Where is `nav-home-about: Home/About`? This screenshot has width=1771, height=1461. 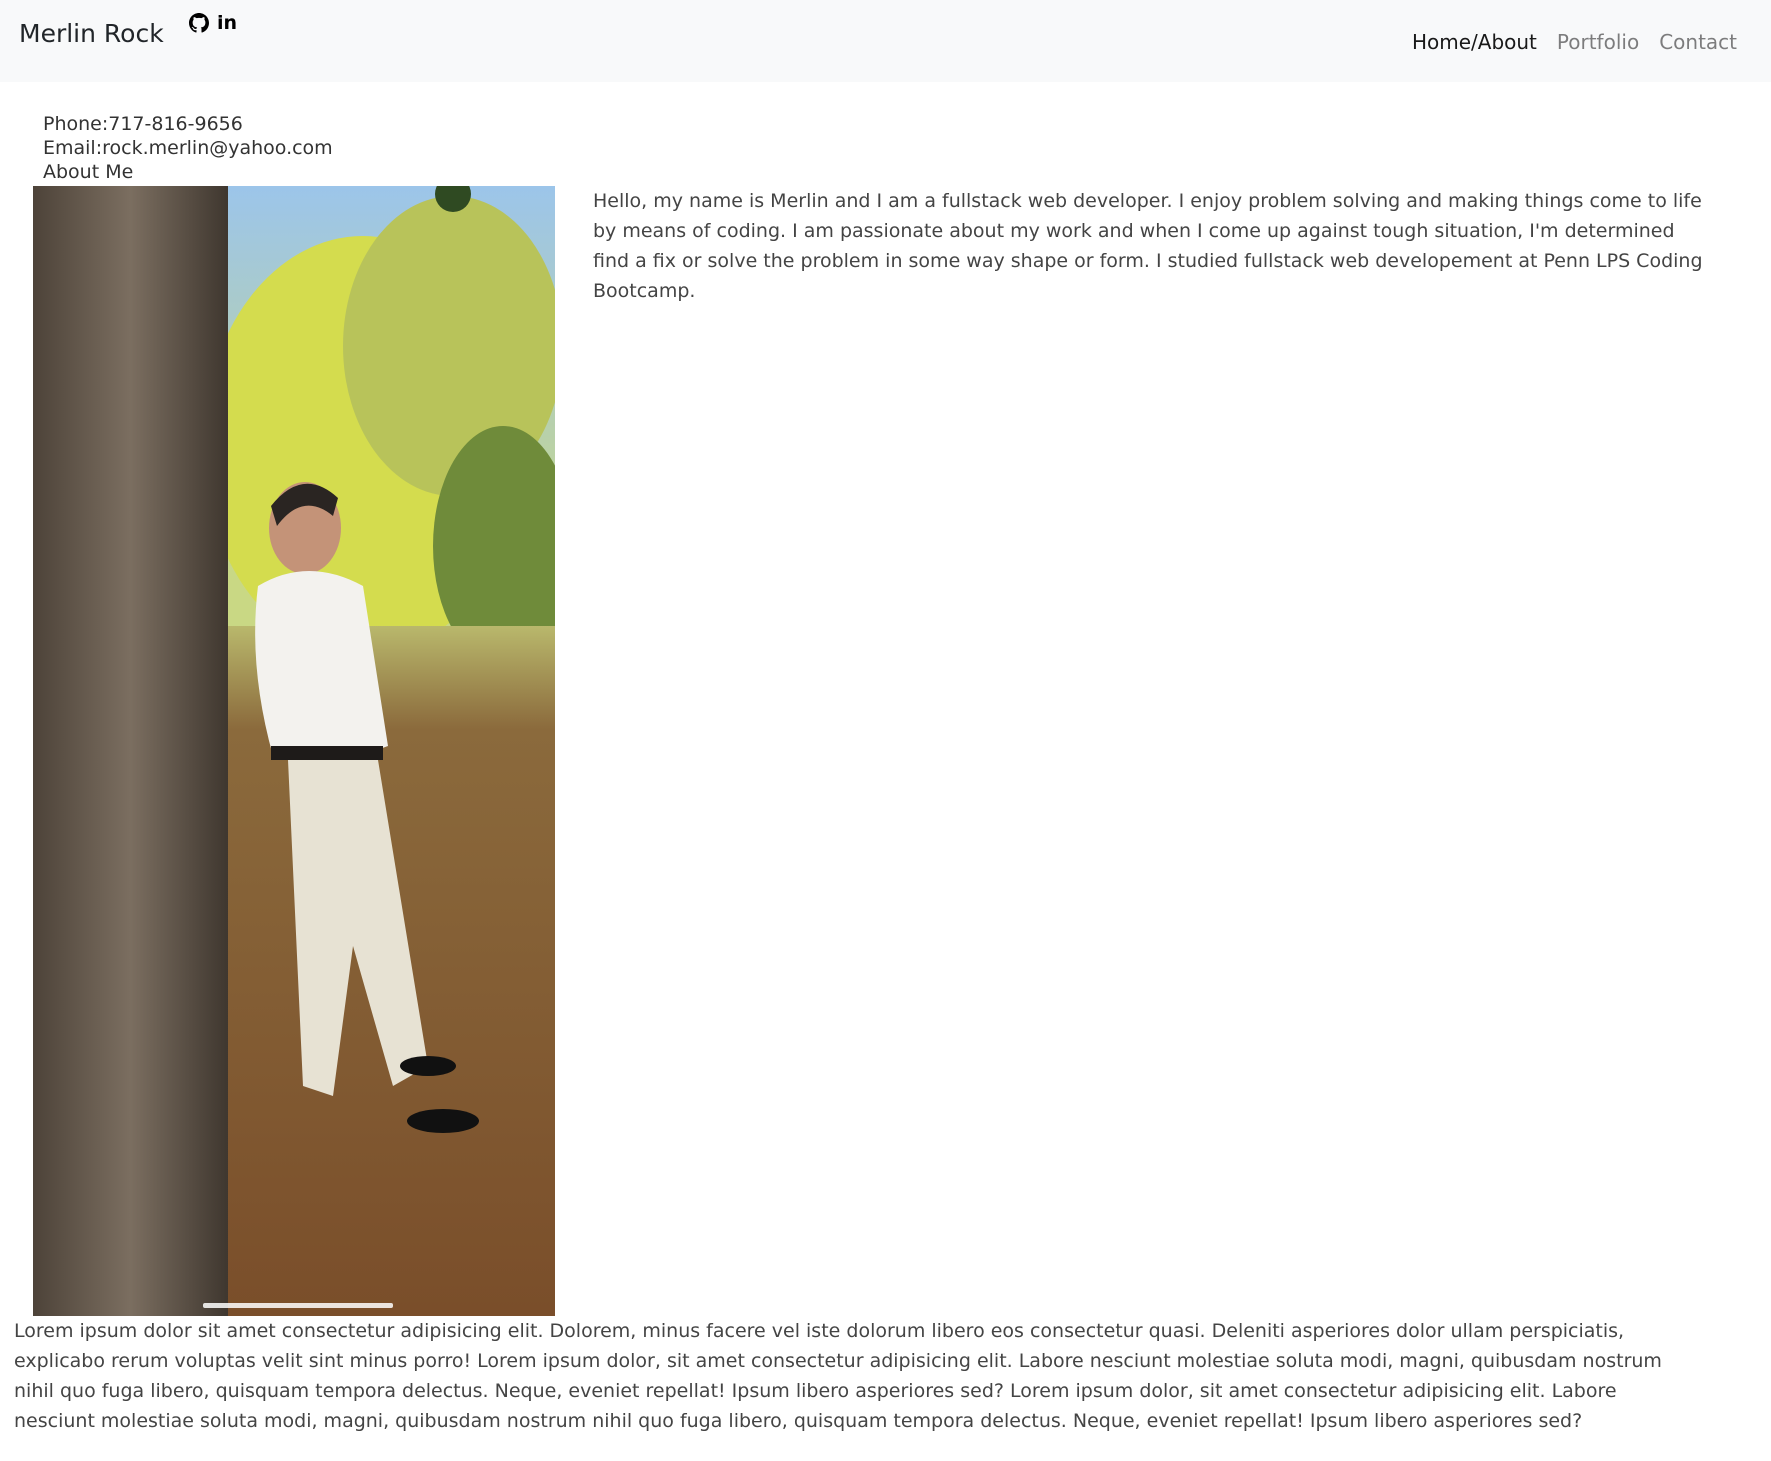
nav-home-about: Home/About is located at coordinates (1474, 42).